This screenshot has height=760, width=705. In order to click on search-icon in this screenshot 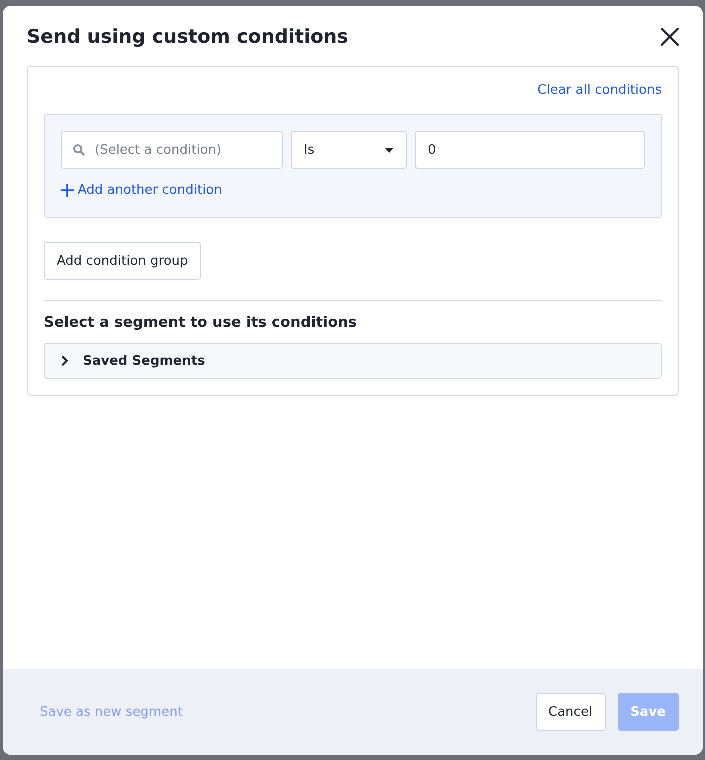, I will do `click(79, 150)`.